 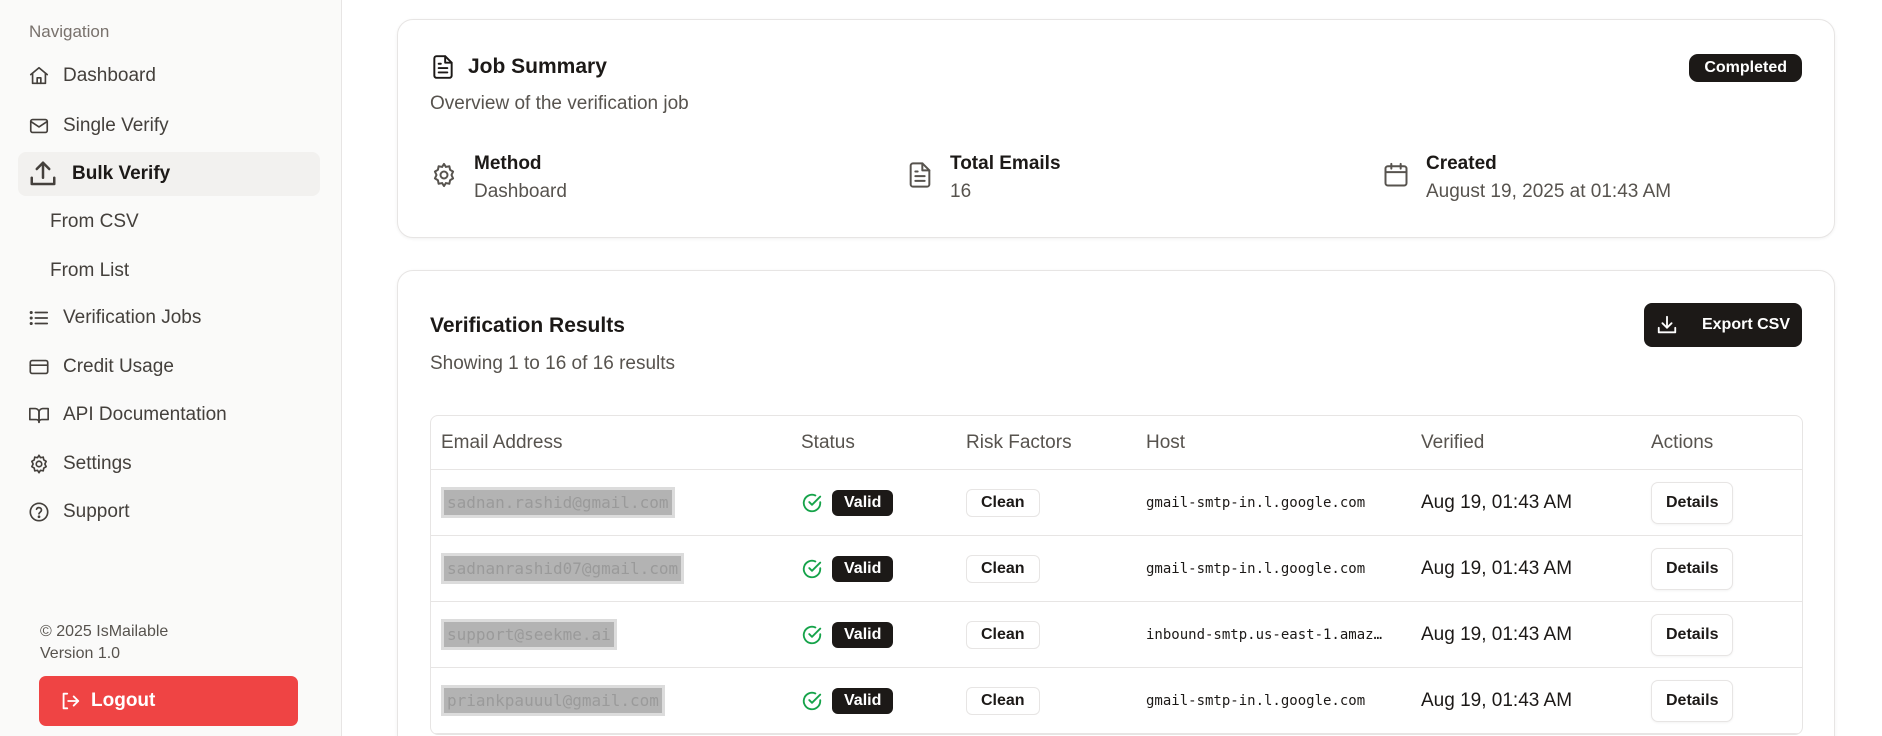 I want to click on total-emails-label: Total Emails, so click(x=1005, y=163).